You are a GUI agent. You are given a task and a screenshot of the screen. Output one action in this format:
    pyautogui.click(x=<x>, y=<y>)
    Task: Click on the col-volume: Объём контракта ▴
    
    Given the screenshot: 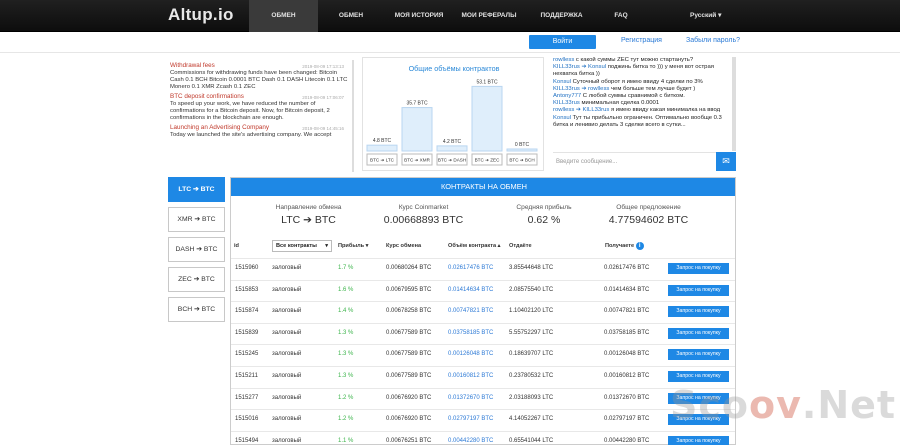 What is the action you would take?
    pyautogui.click(x=474, y=246)
    